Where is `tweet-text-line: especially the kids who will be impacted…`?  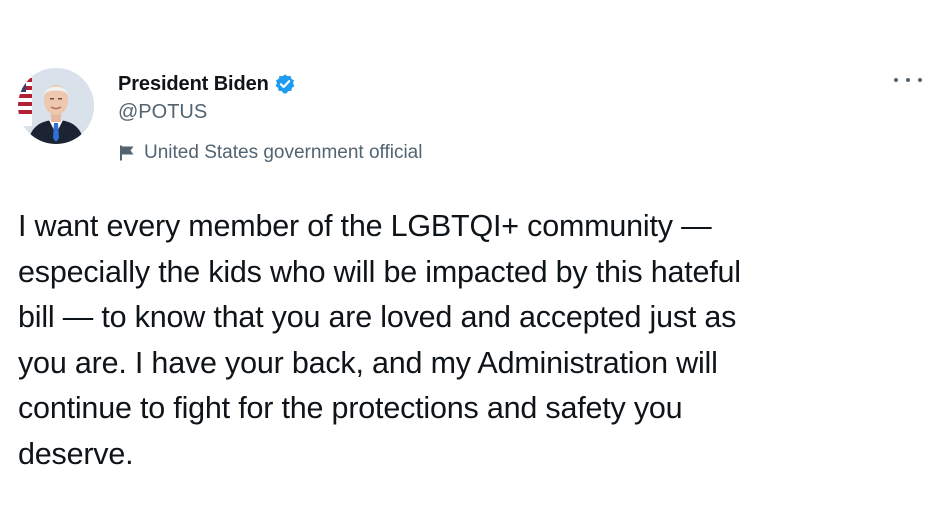 tweet-text-line: especially the kids who will be impacted… is located at coordinates (379, 271).